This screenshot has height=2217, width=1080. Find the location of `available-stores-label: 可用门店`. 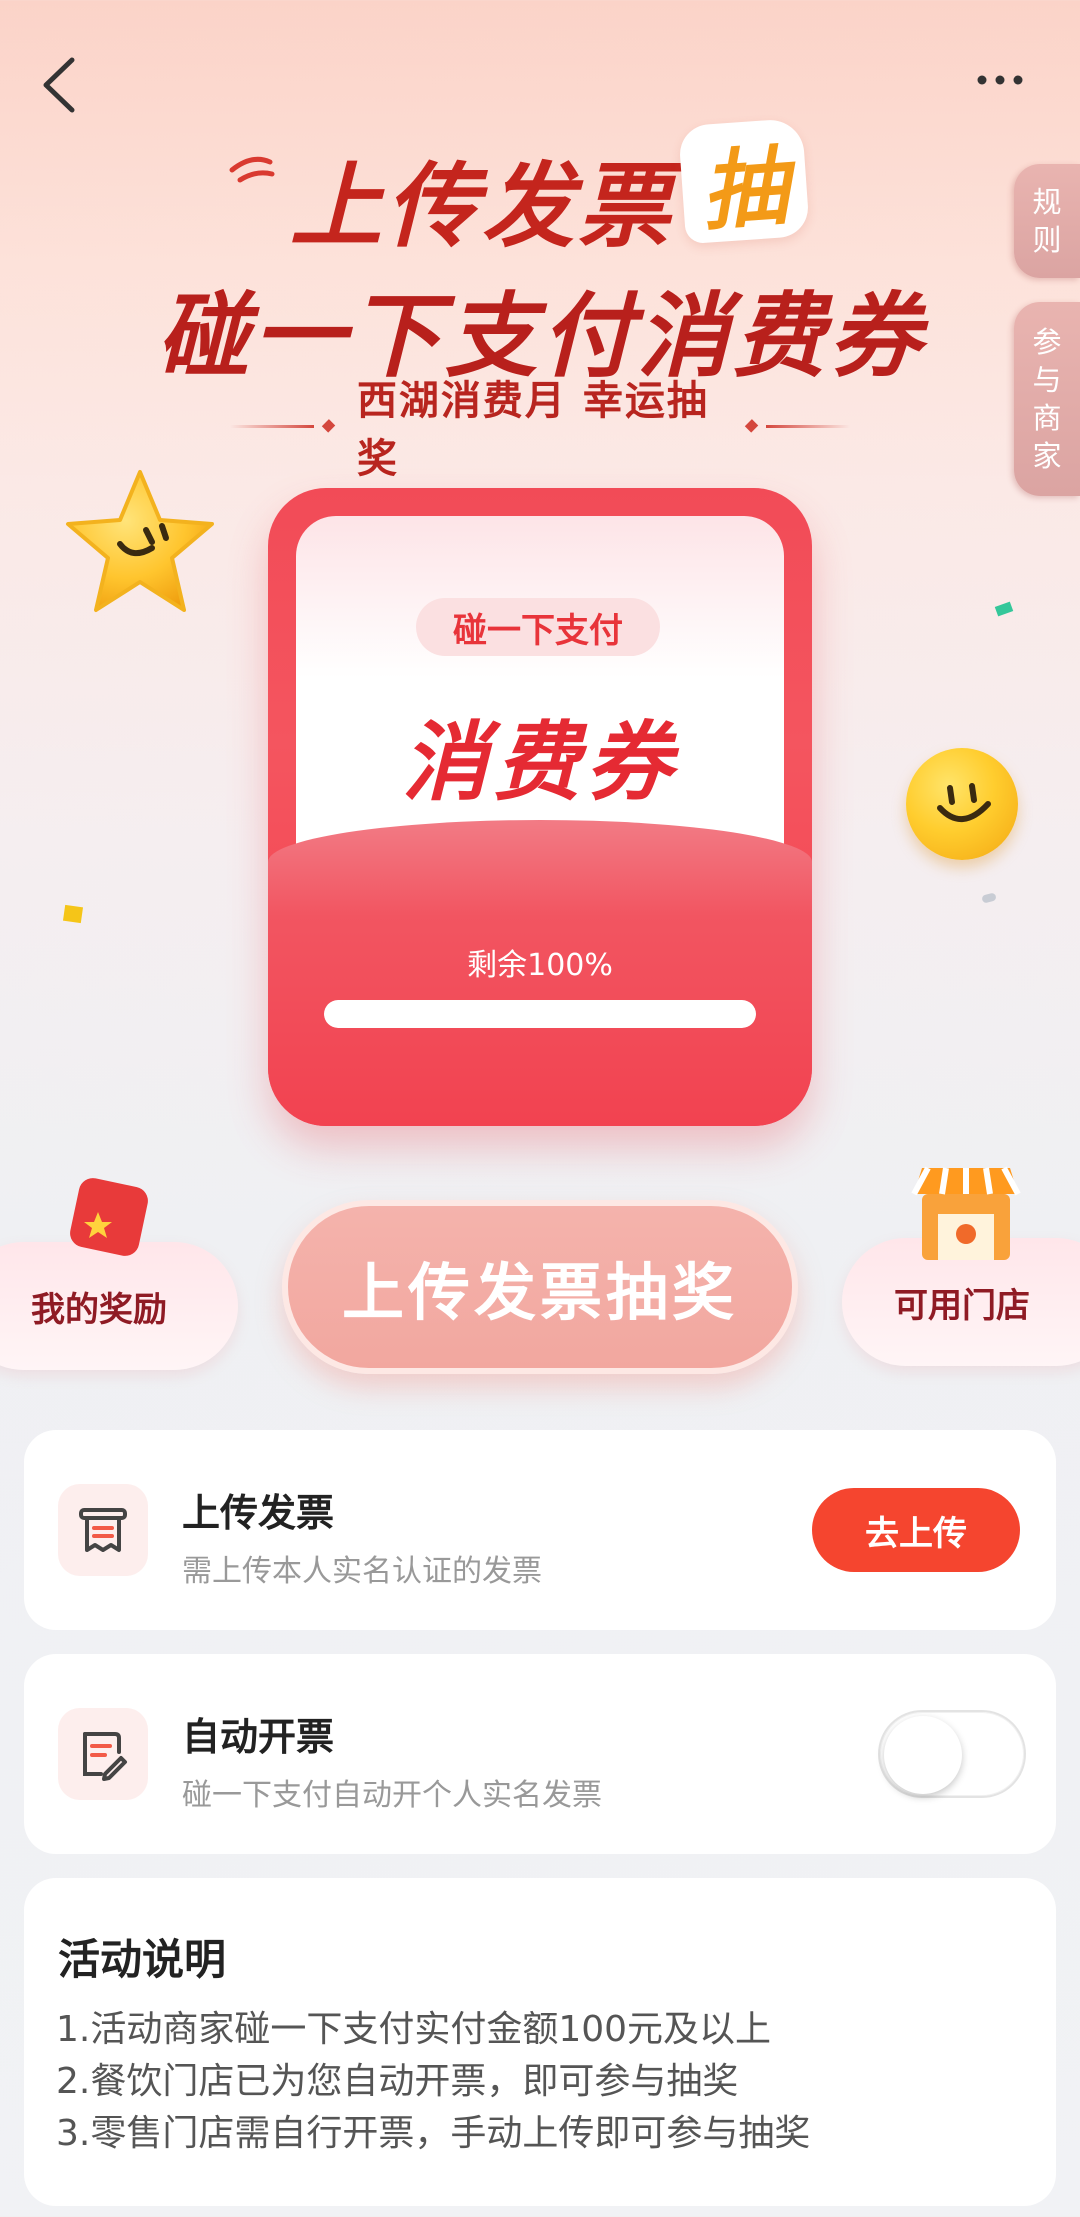

available-stores-label: 可用门店 is located at coordinates (962, 1305).